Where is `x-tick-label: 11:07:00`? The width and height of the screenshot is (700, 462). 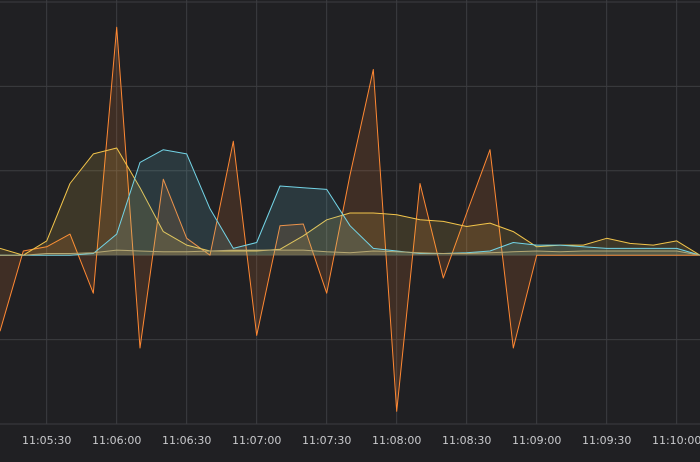
x-tick-label: 11:07:00 is located at coordinates (256, 440).